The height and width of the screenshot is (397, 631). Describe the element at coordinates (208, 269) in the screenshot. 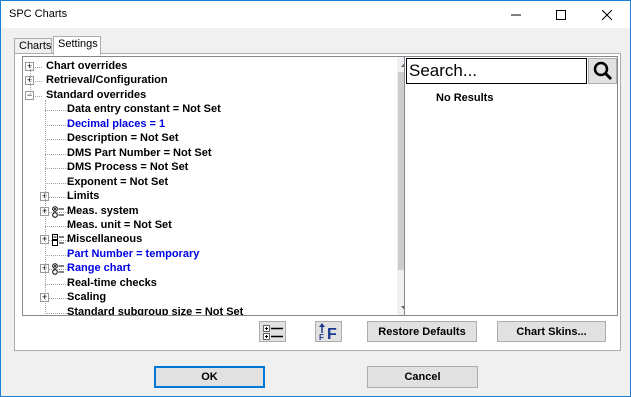

I see `tree-item: + Range chart` at that location.